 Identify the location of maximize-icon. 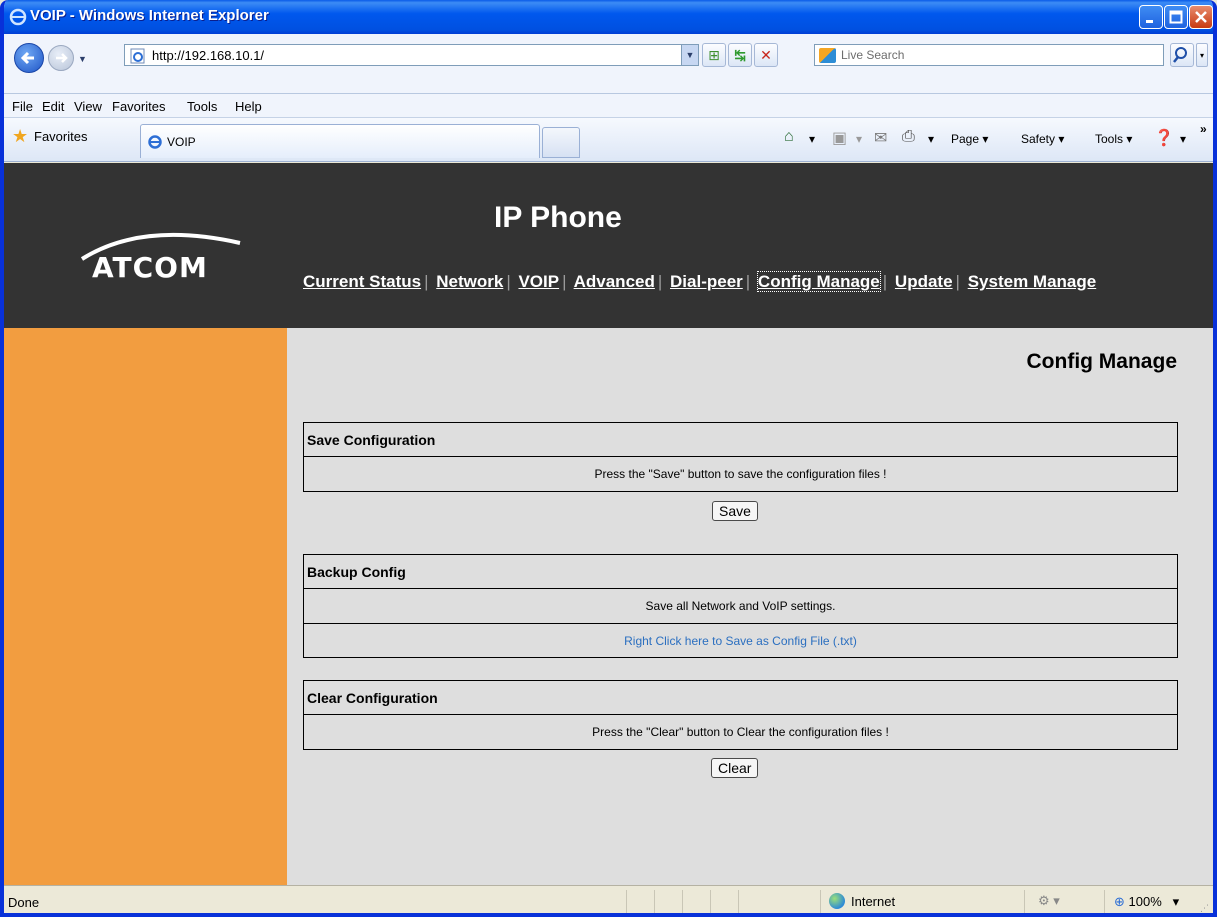
(1176, 17).